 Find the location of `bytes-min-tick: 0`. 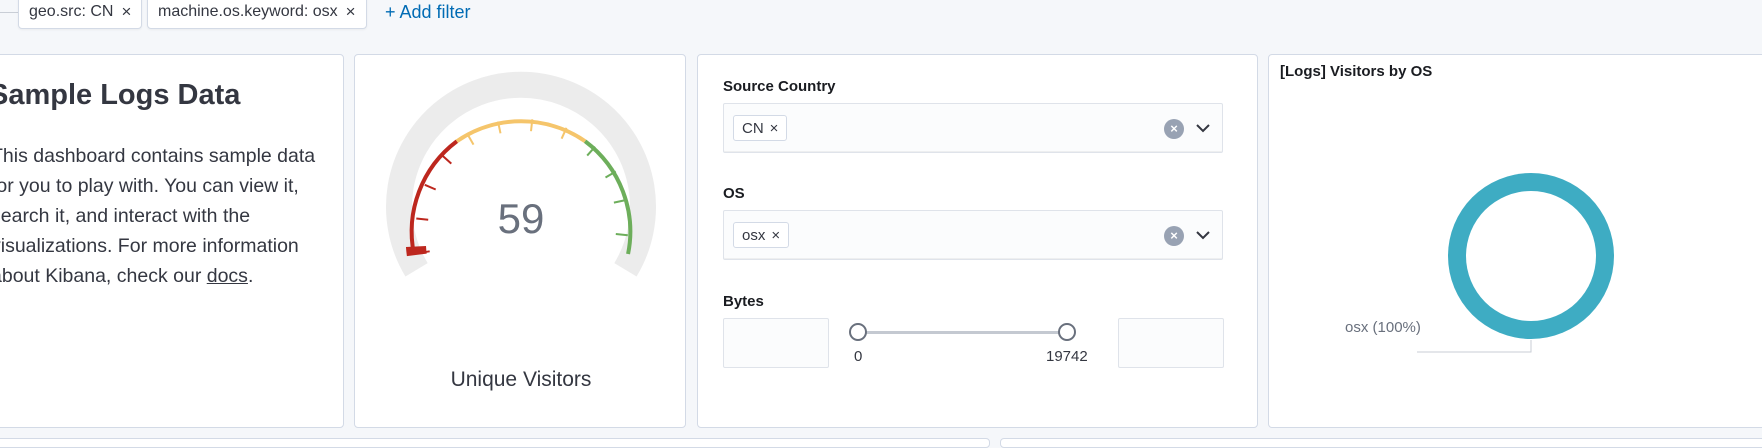

bytes-min-tick: 0 is located at coordinates (858, 356).